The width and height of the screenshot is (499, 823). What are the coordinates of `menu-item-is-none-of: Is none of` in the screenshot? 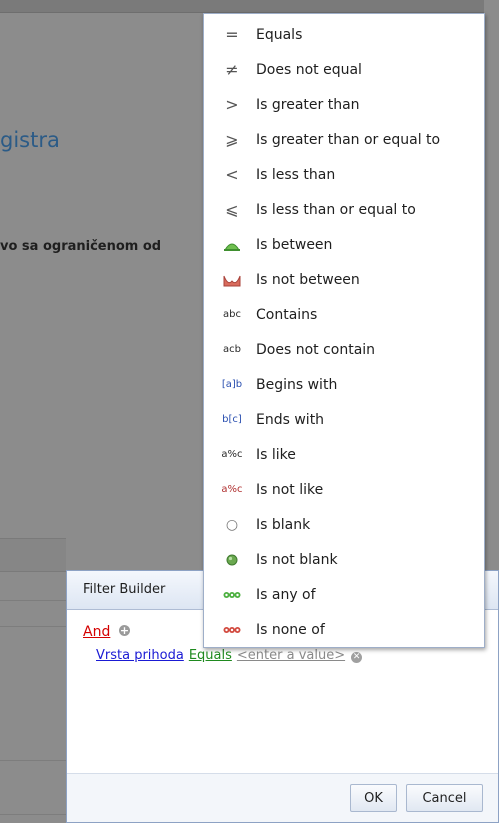 It's located at (344, 629).